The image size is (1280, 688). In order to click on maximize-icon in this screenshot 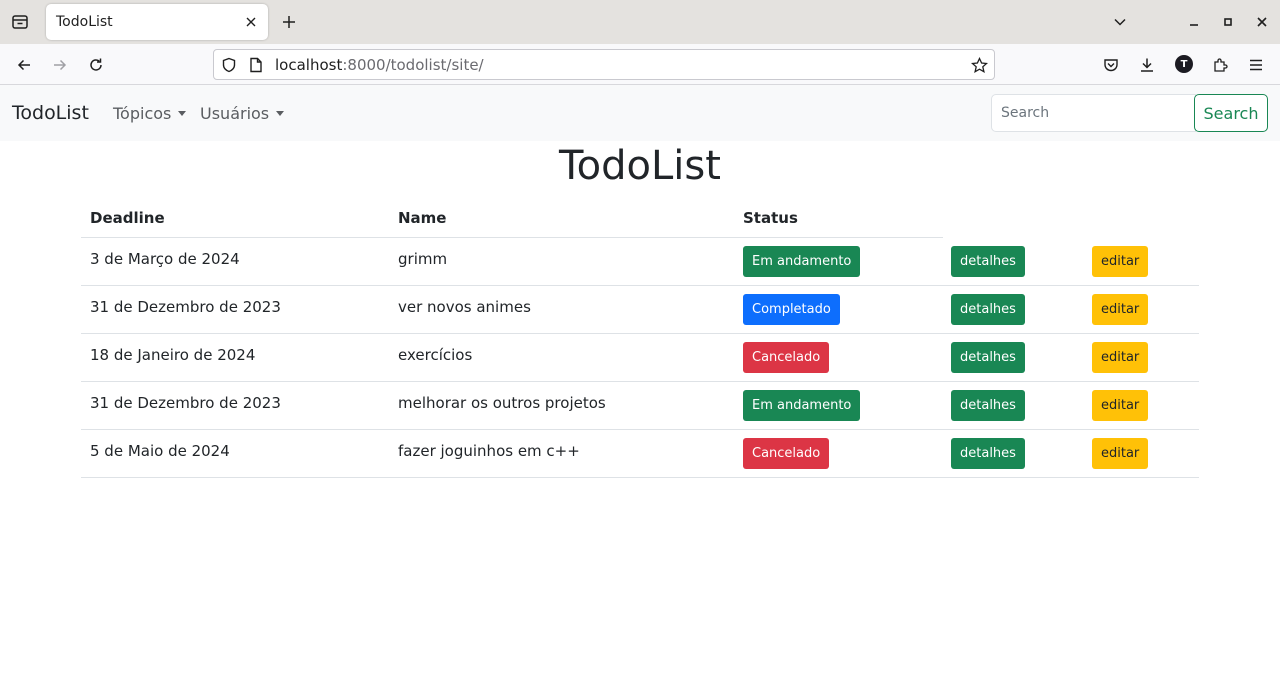, I will do `click(1228, 22)`.